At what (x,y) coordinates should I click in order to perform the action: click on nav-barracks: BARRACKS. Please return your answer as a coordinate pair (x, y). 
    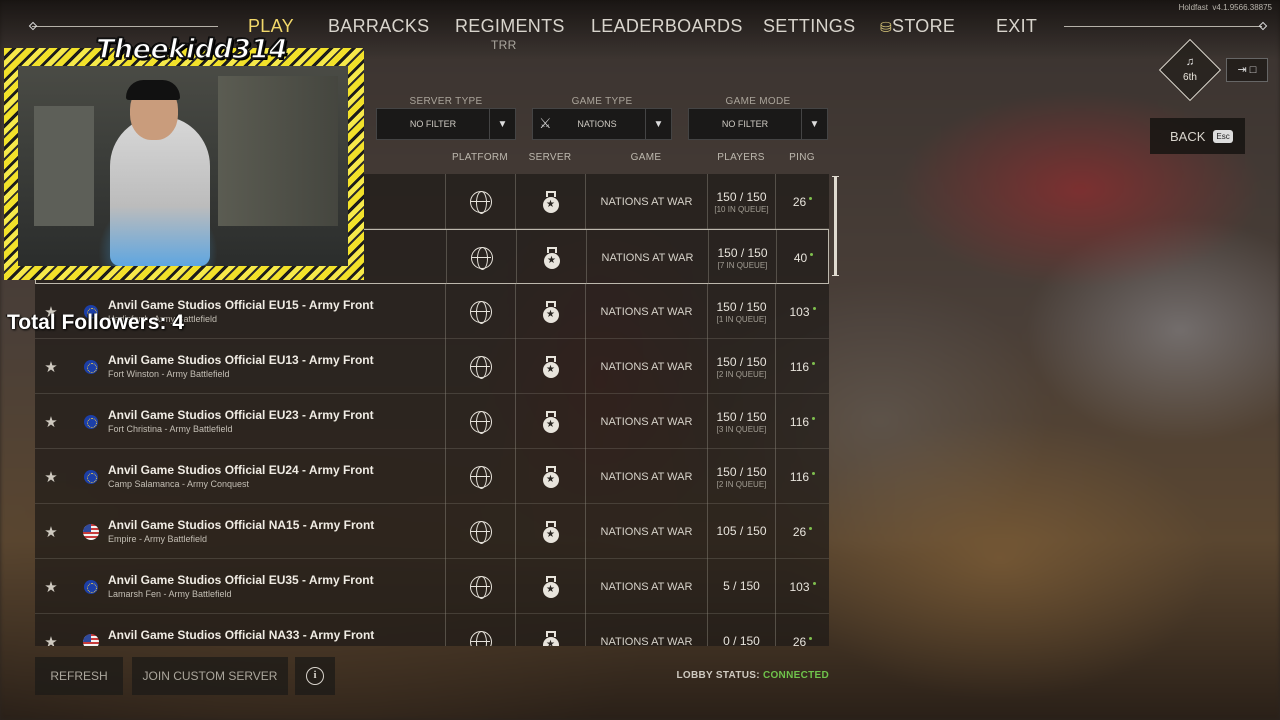
    Looking at the image, I should click on (378, 26).